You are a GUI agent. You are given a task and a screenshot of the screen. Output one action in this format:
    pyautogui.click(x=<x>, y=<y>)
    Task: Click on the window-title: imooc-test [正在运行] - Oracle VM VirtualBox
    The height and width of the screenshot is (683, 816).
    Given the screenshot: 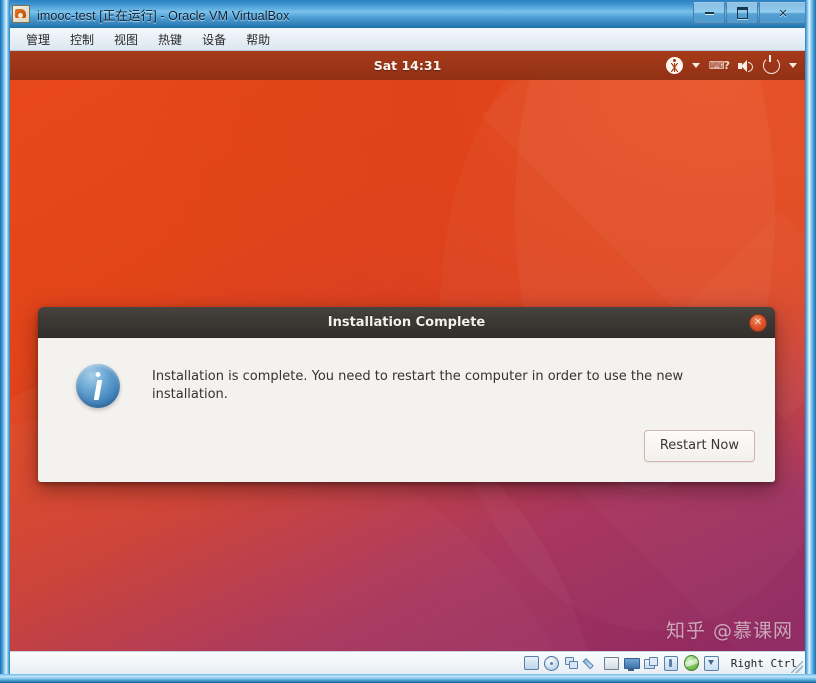 What is the action you would take?
    pyautogui.click(x=163, y=15)
    